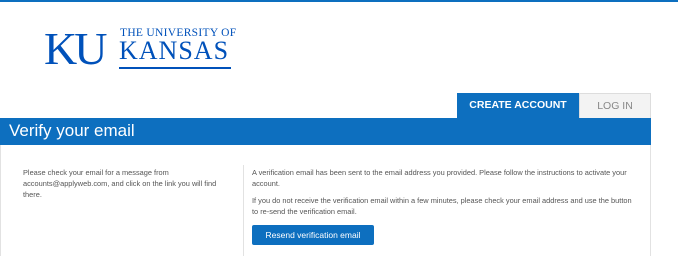 This screenshot has height=256, width=678. Describe the element at coordinates (174, 50) in the screenshot. I see `logo-line2: KANSAS` at that location.